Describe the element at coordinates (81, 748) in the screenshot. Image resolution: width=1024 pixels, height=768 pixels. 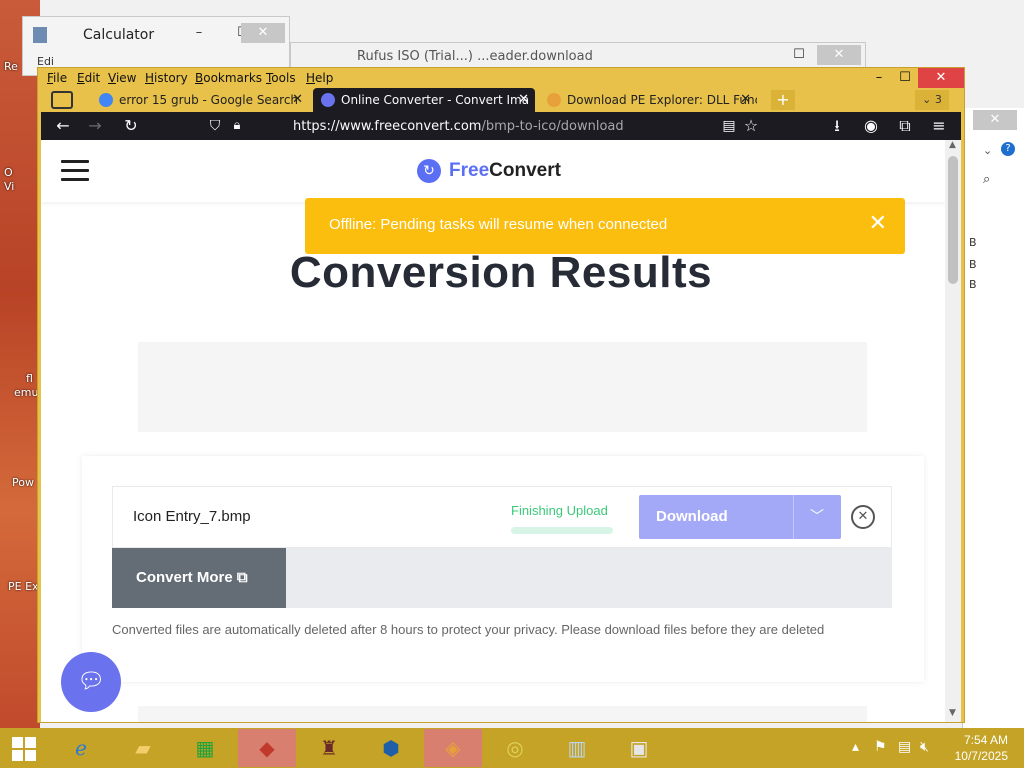
I see `internet-explorer-icon: ℯ` at that location.